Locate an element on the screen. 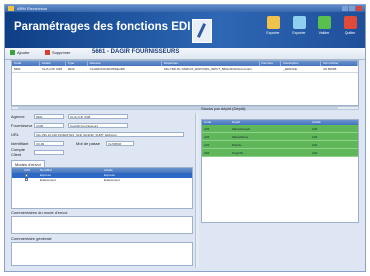  export-button: Exporter is located at coordinates (273, 25).